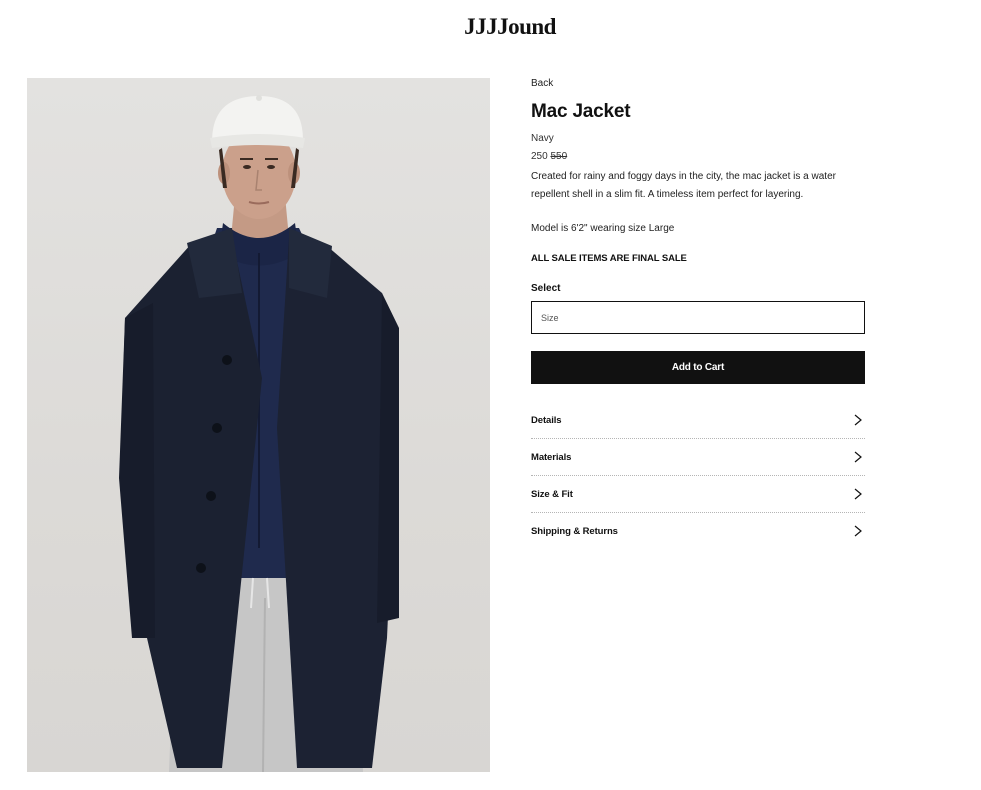 This screenshot has height=790, width=981. What do you see at coordinates (609, 258) in the screenshot?
I see `final-sale-notice: ALL SALE ITEMS ARE FINAL SALE` at bounding box center [609, 258].